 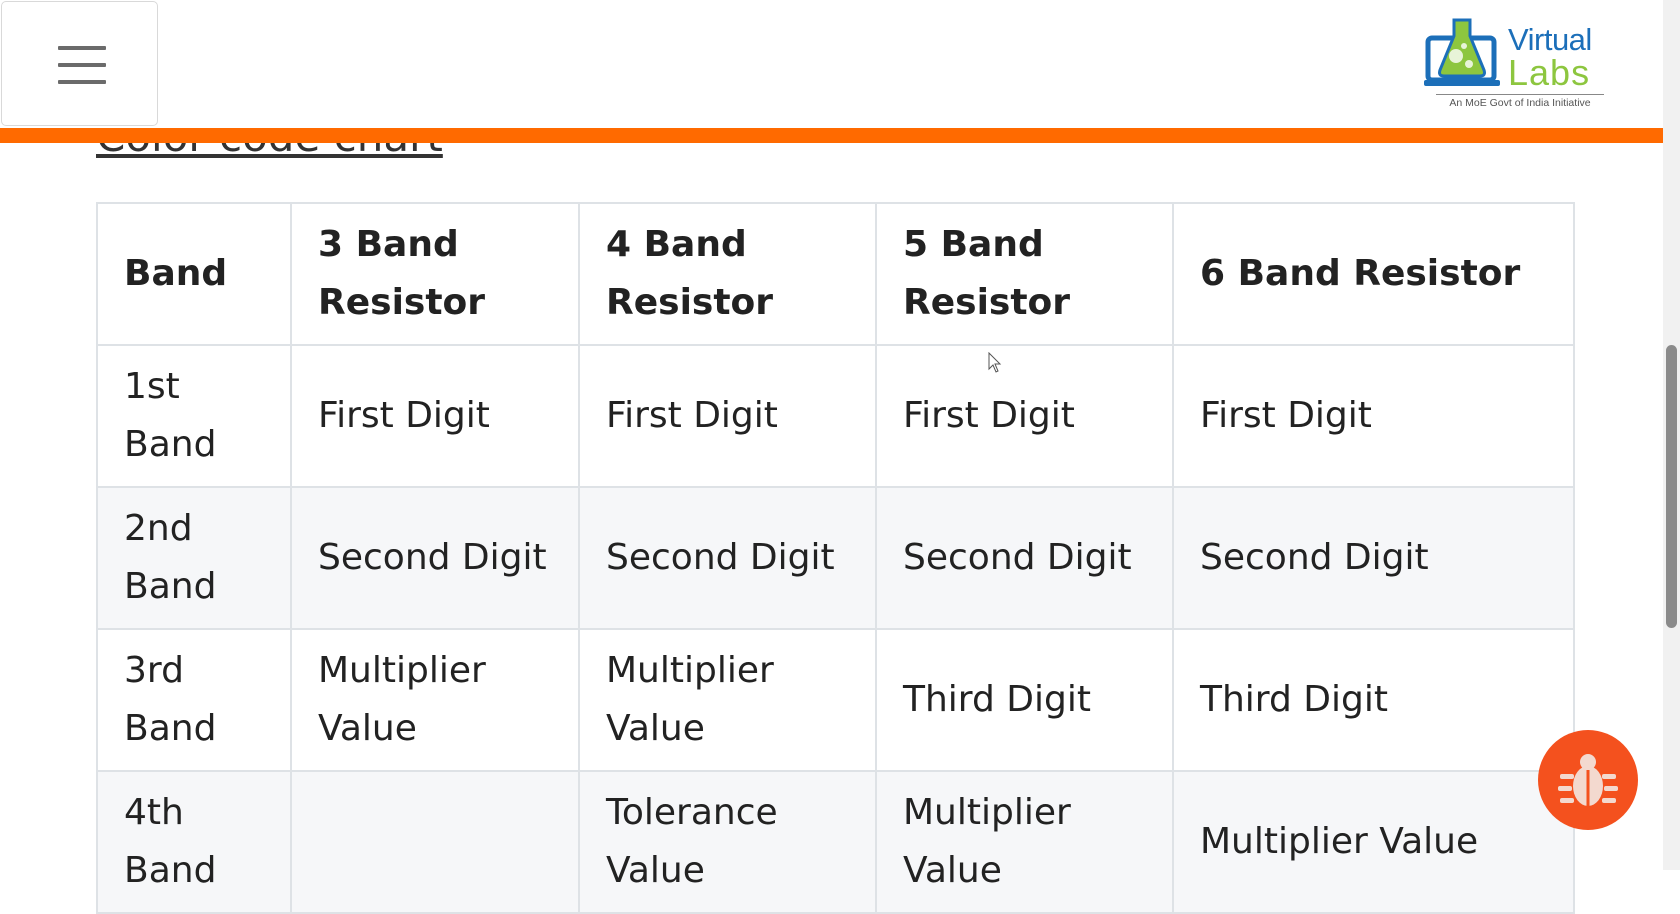 I want to click on table-cell, so click(x=435, y=842).